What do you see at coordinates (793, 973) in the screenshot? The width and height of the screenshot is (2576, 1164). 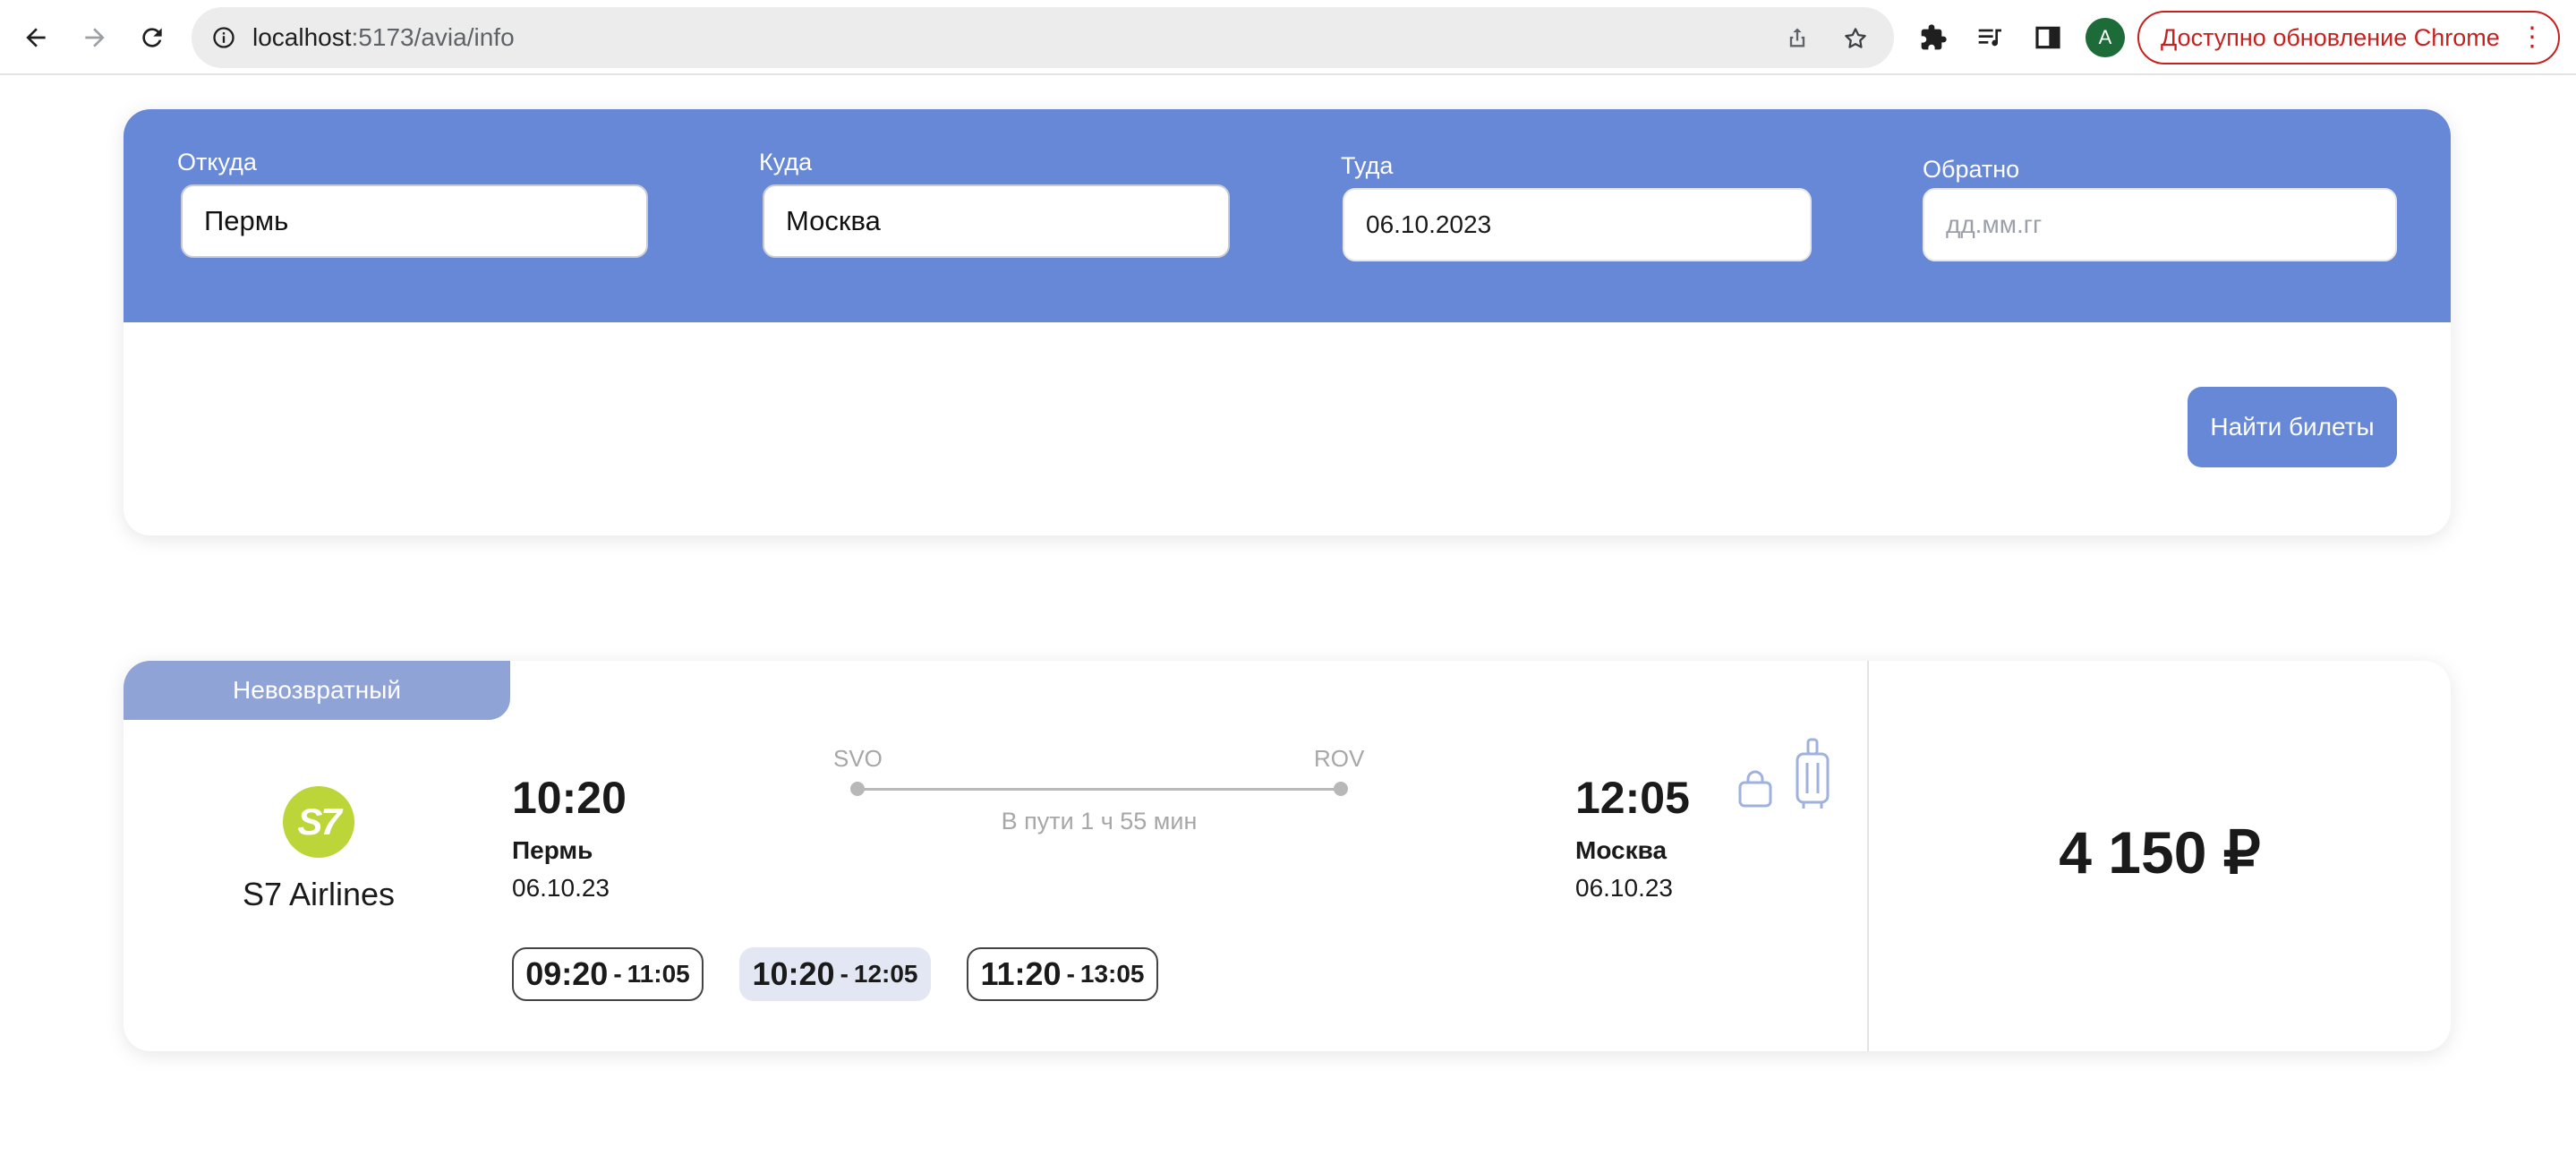 I see `slot-departure: 10:20` at bounding box center [793, 973].